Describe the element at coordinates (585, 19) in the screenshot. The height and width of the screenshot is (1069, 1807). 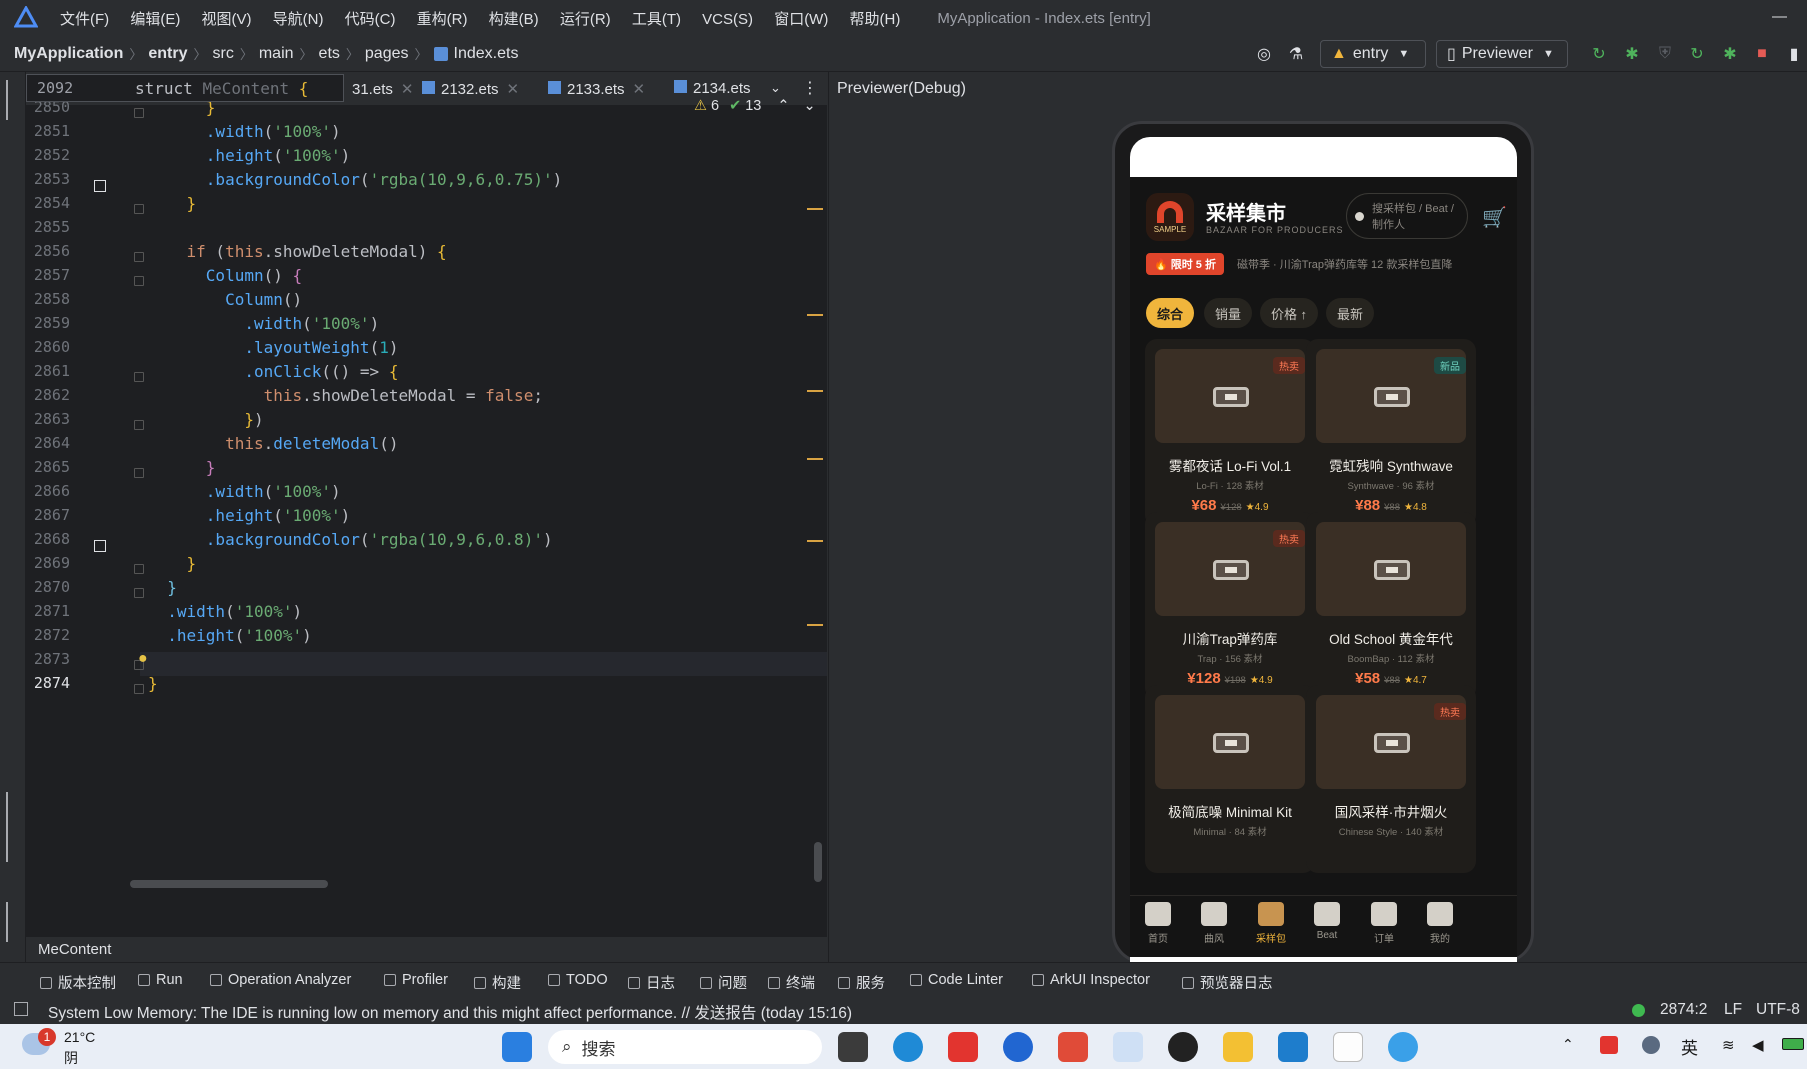
I see `menu-run: 运行(R)` at that location.